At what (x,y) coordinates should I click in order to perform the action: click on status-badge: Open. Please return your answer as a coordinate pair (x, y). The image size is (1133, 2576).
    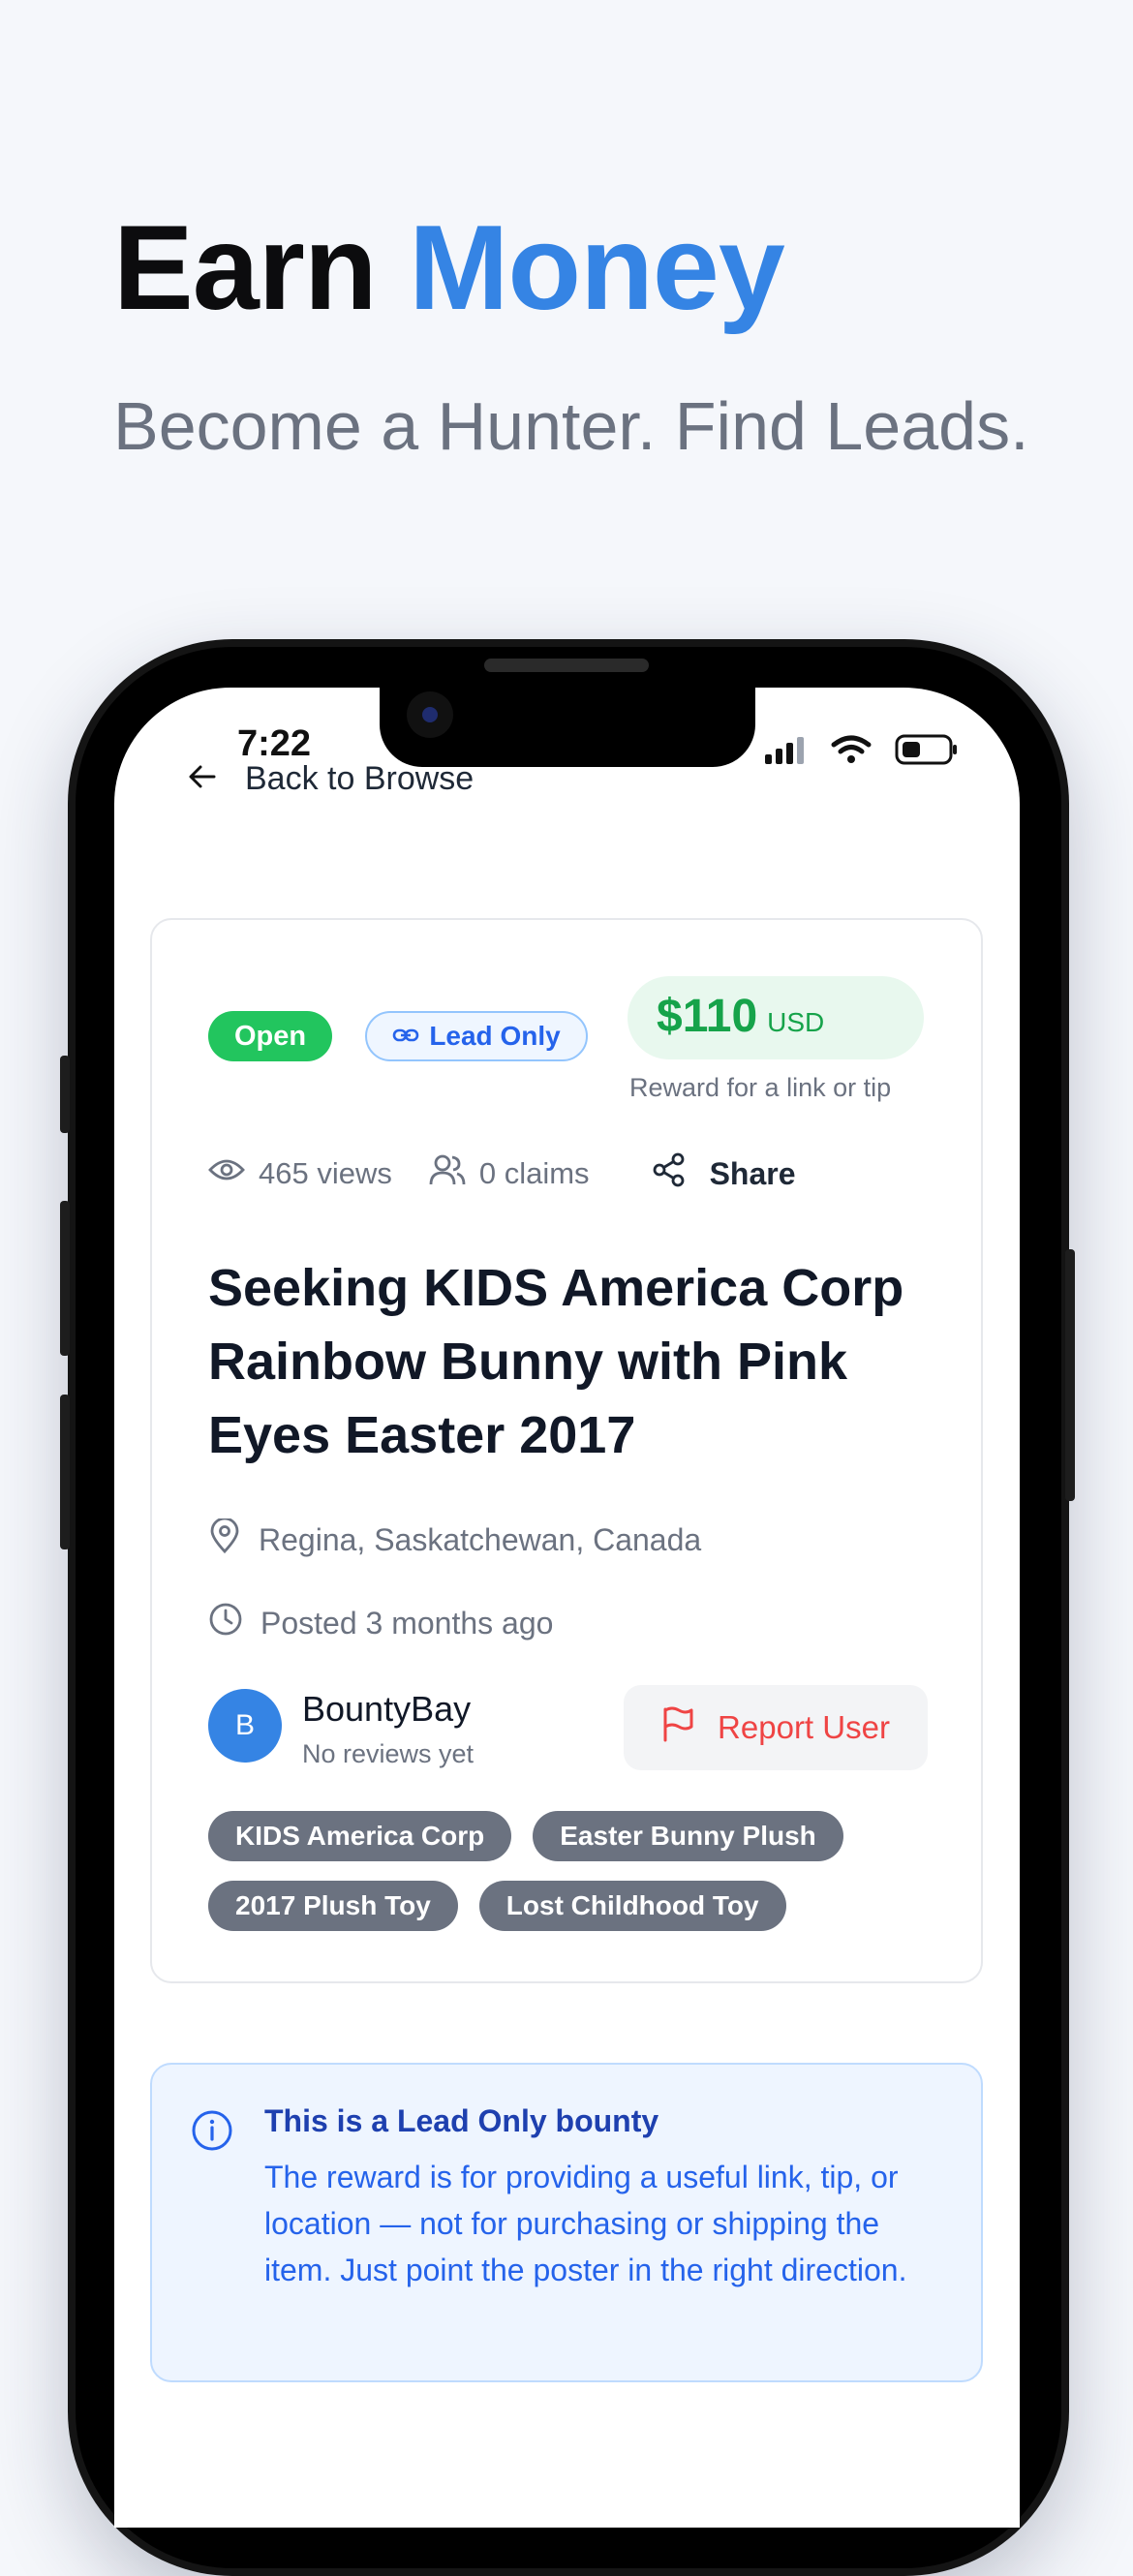
    Looking at the image, I should click on (270, 1036).